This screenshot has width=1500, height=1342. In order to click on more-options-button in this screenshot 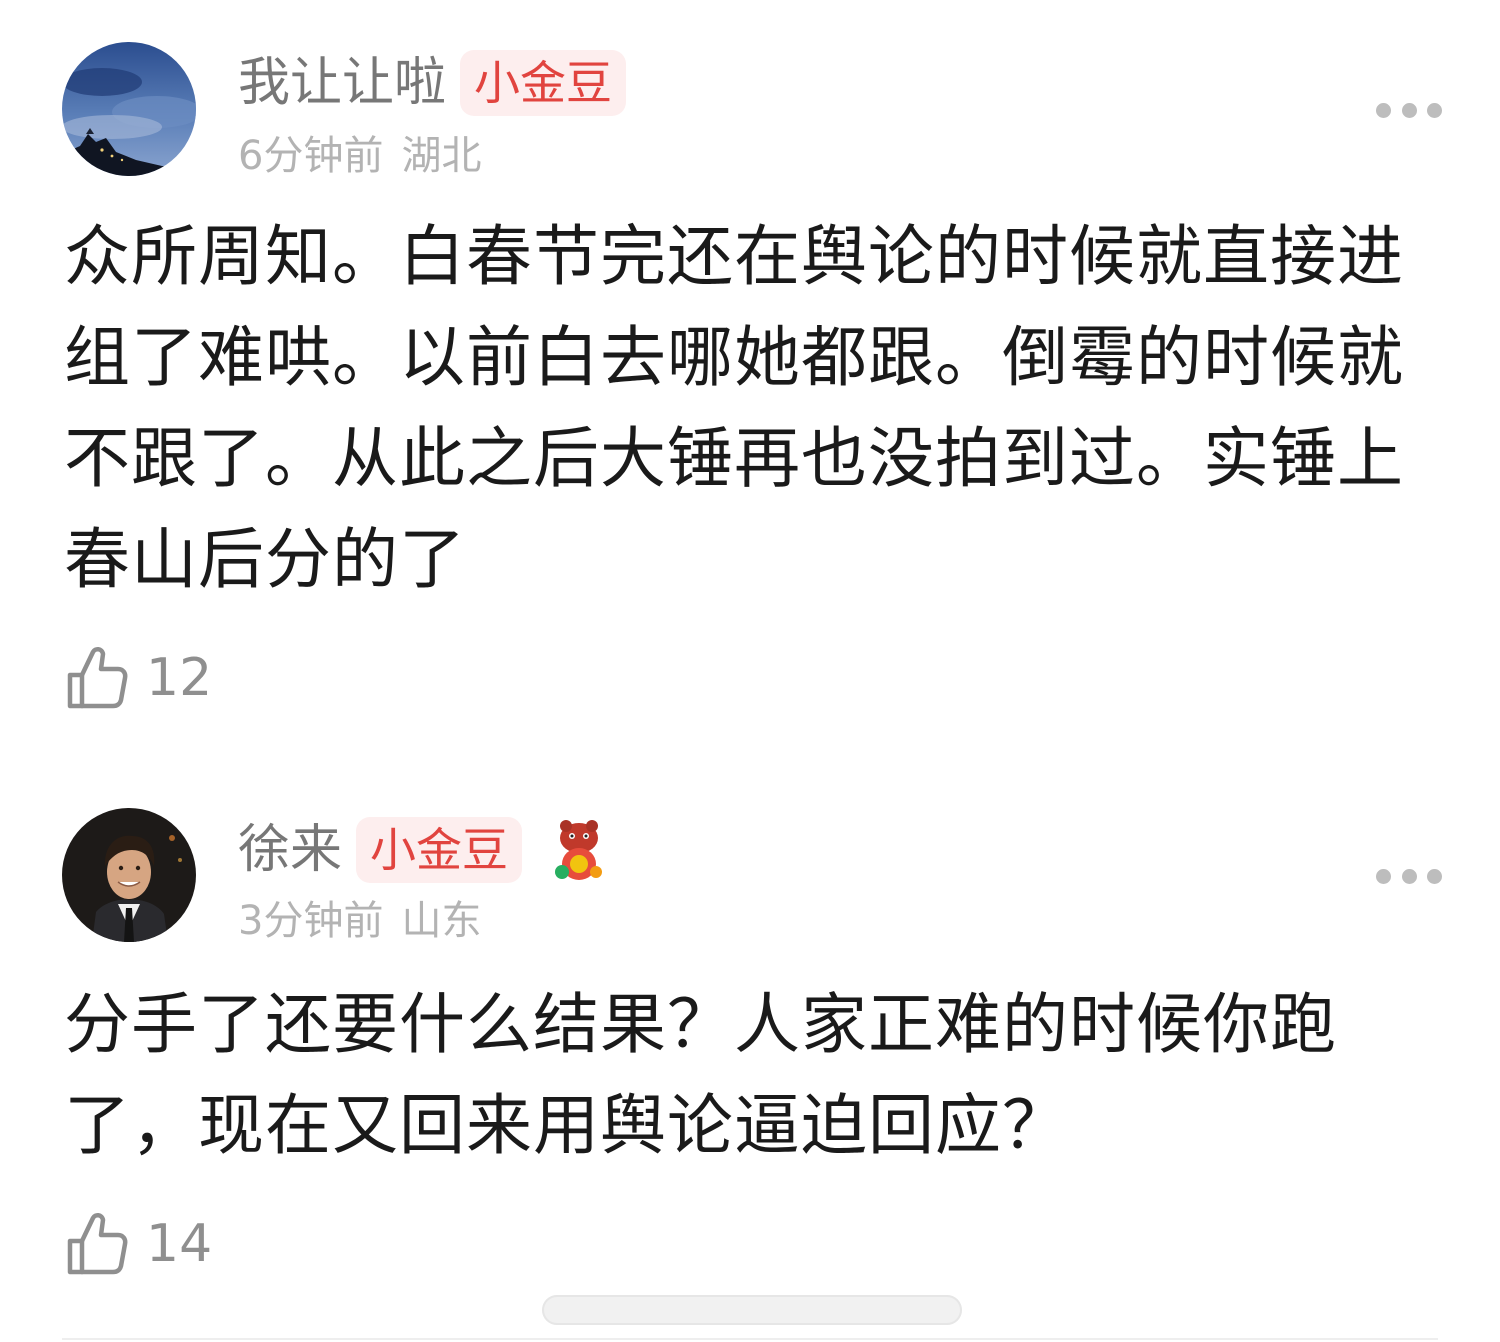, I will do `click(1409, 876)`.